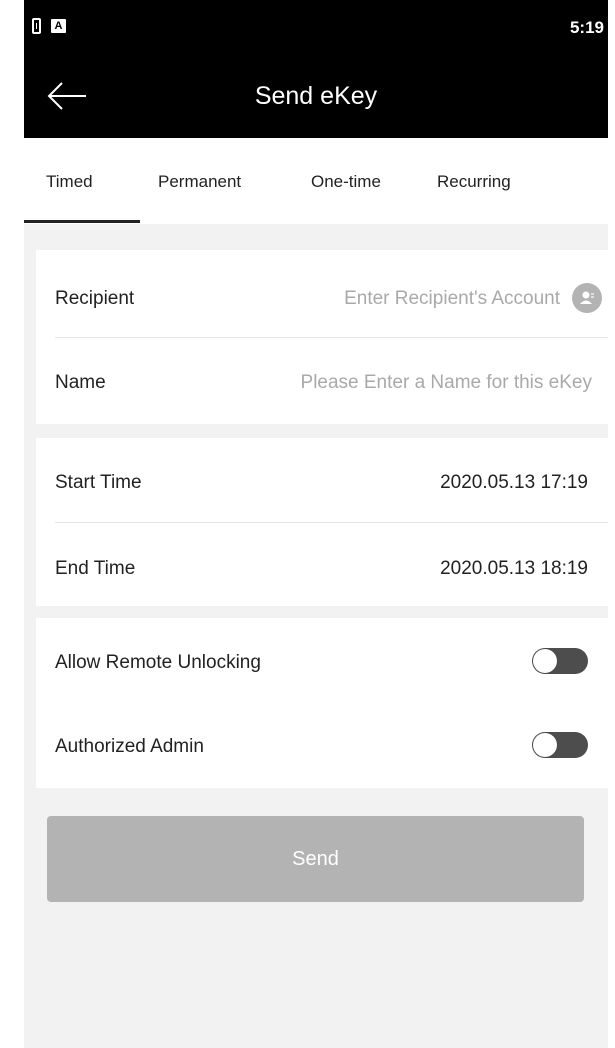  I want to click on phone-icon, so click(36, 26).